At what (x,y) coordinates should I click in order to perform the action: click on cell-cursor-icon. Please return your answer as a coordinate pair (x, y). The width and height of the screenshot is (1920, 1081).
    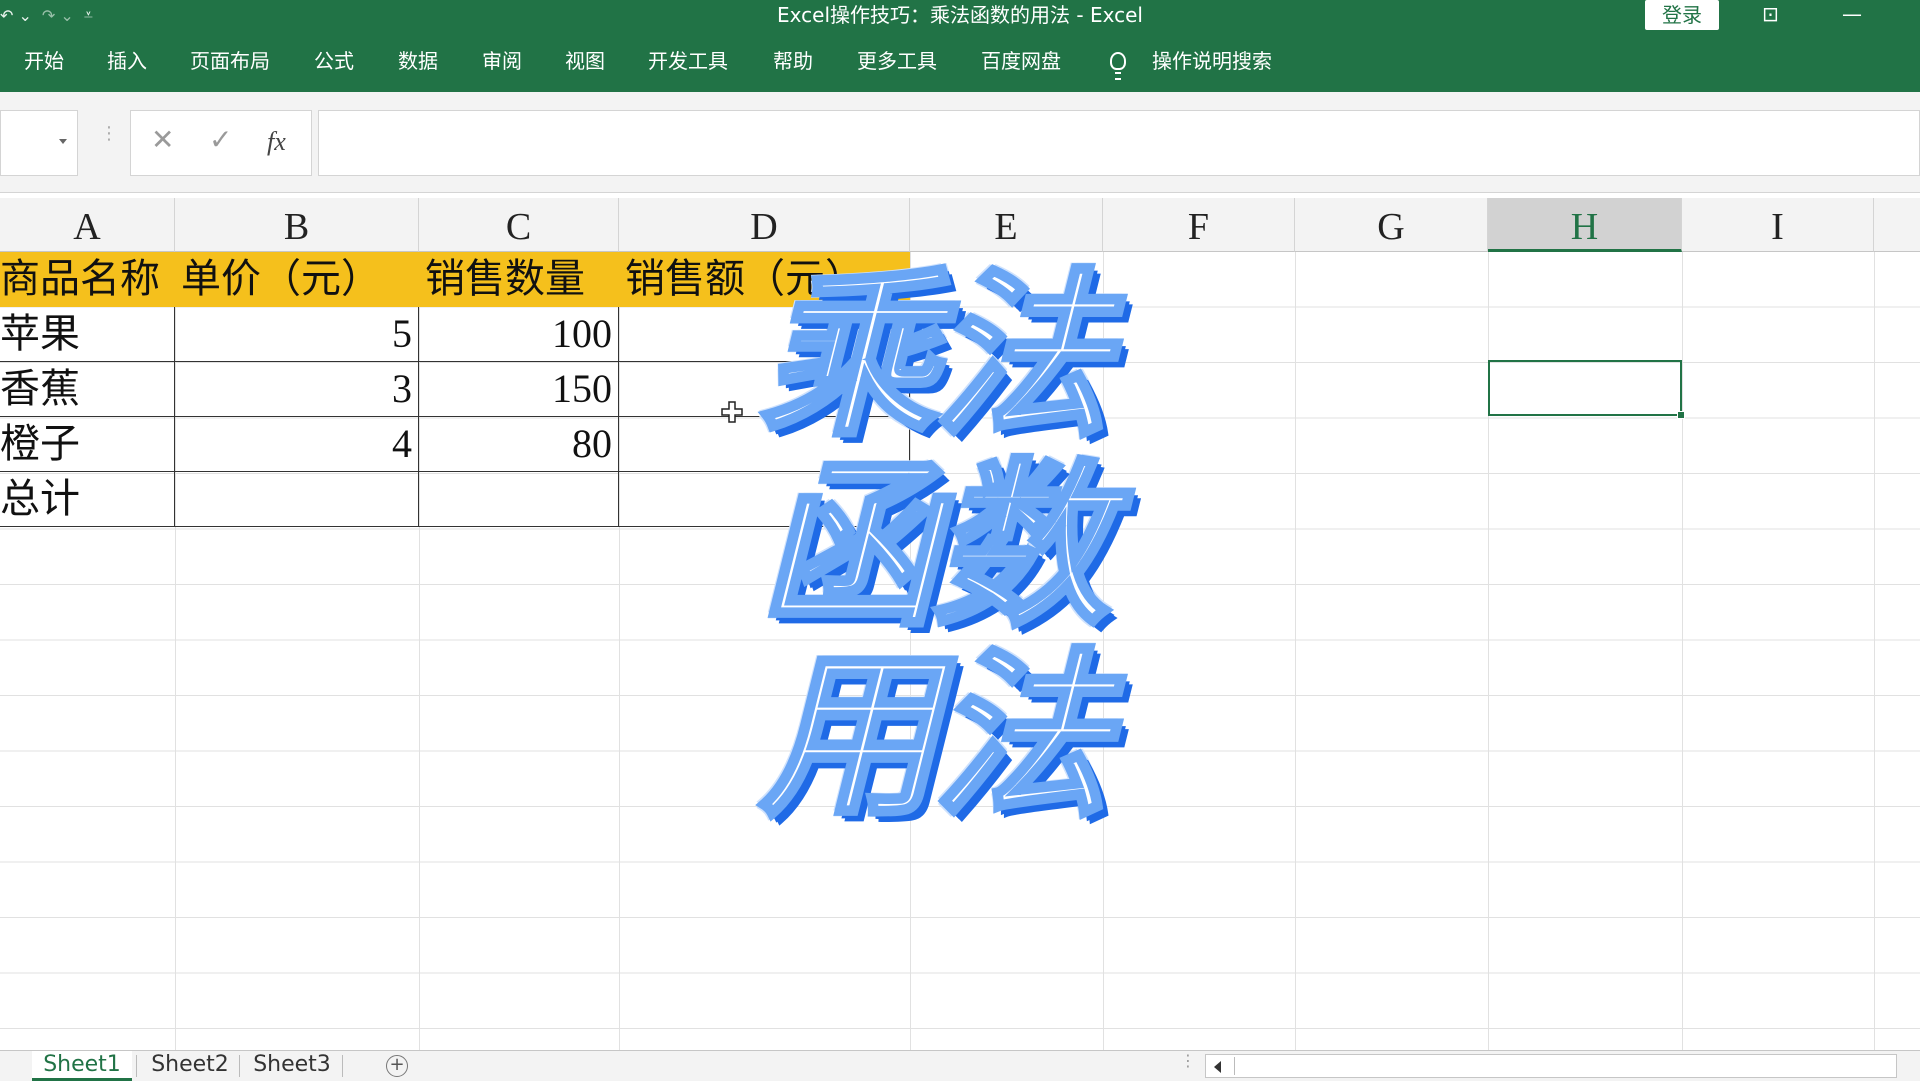
    Looking at the image, I should click on (732, 412).